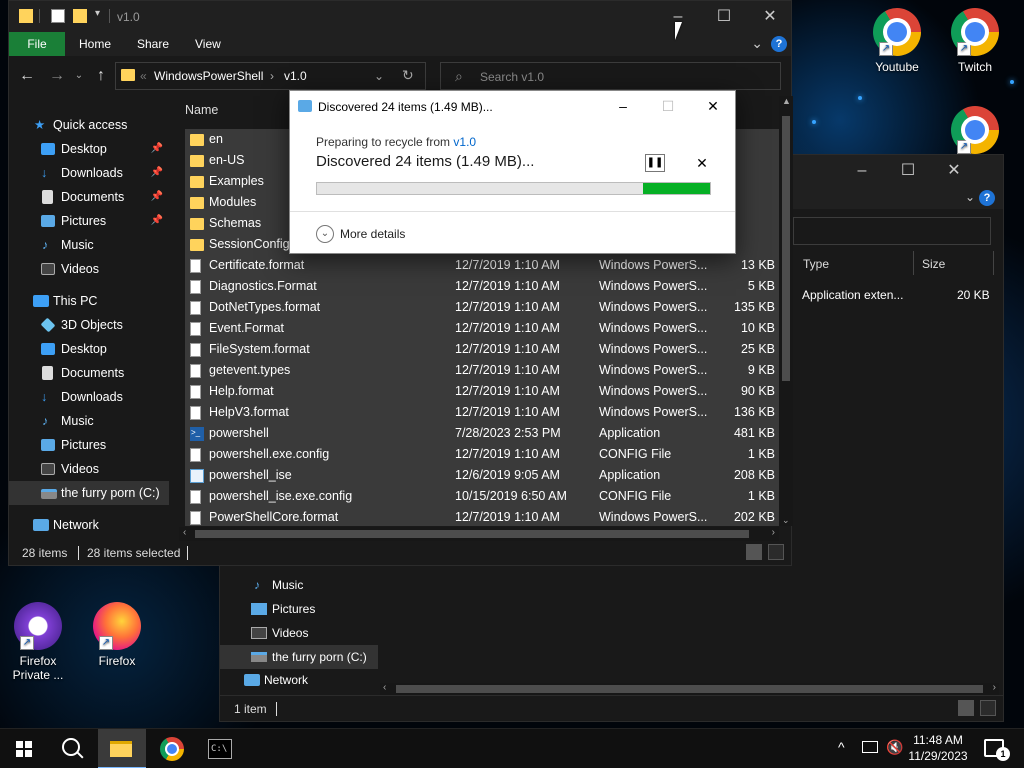  What do you see at coordinates (95, 44) in the screenshot?
I see `tab-home: Home` at bounding box center [95, 44].